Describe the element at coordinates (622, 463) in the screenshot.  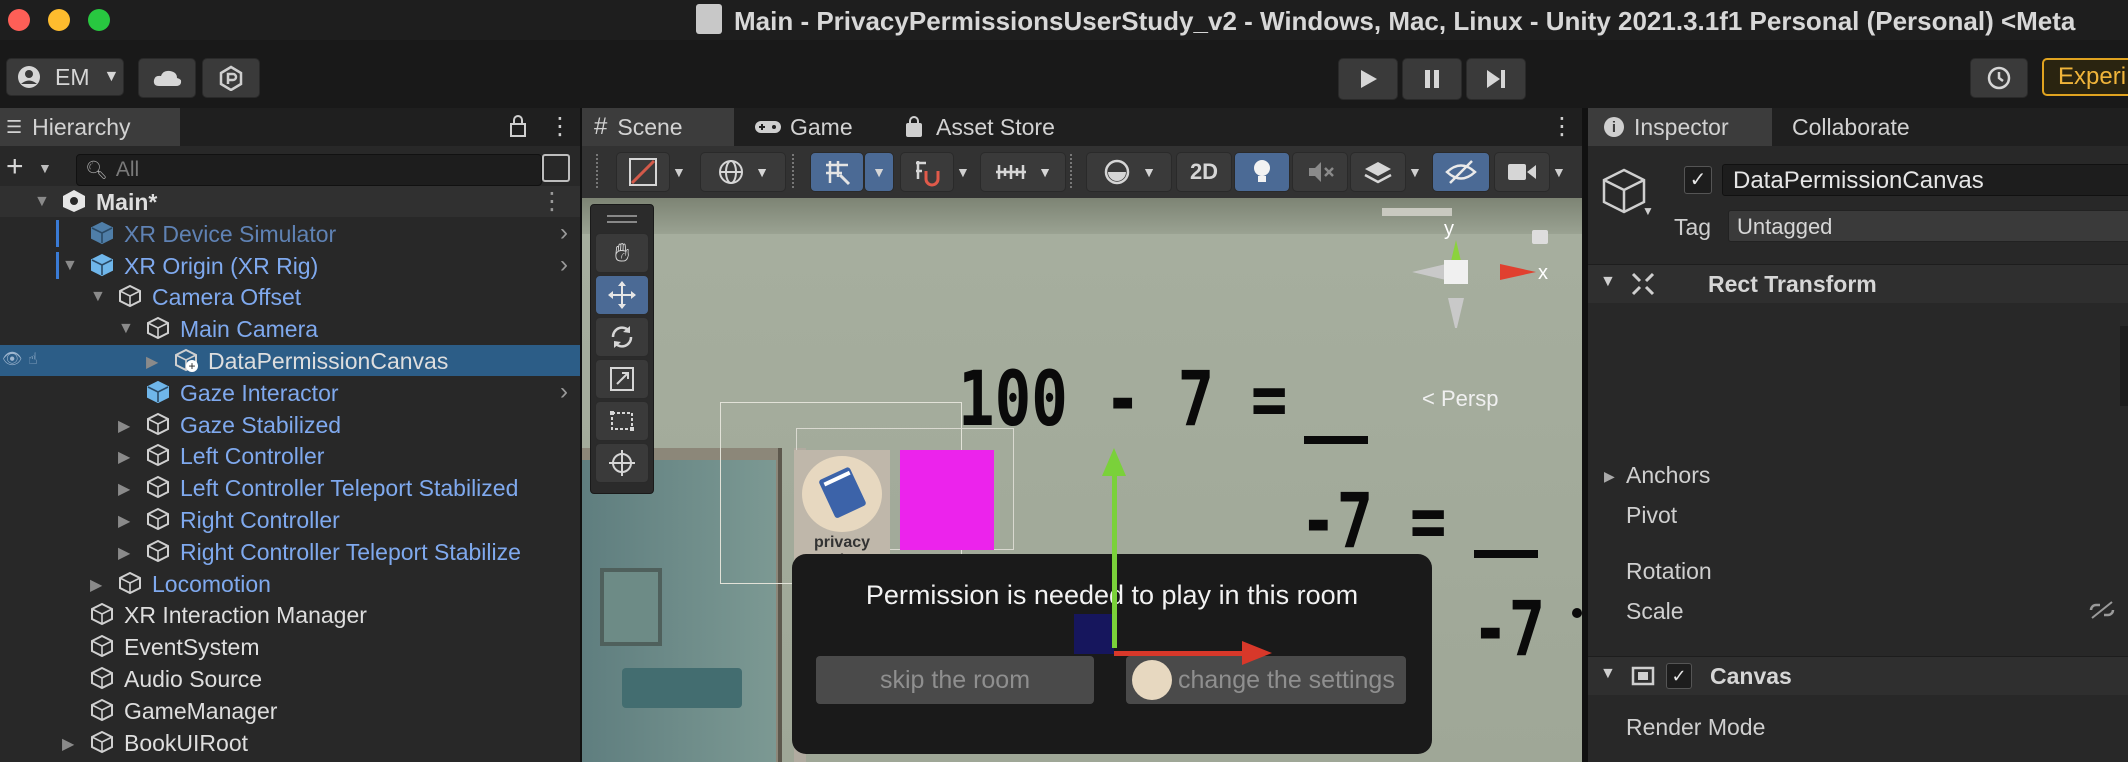
I see `transform-tool-button` at that location.